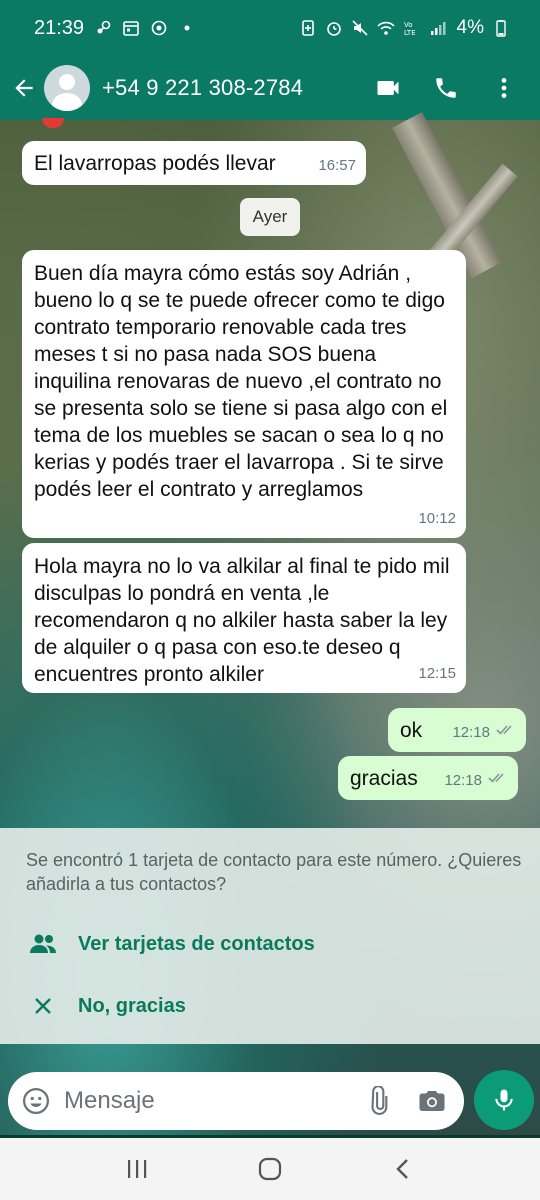  I want to click on system-navigation-bar, so click(270, 1169).